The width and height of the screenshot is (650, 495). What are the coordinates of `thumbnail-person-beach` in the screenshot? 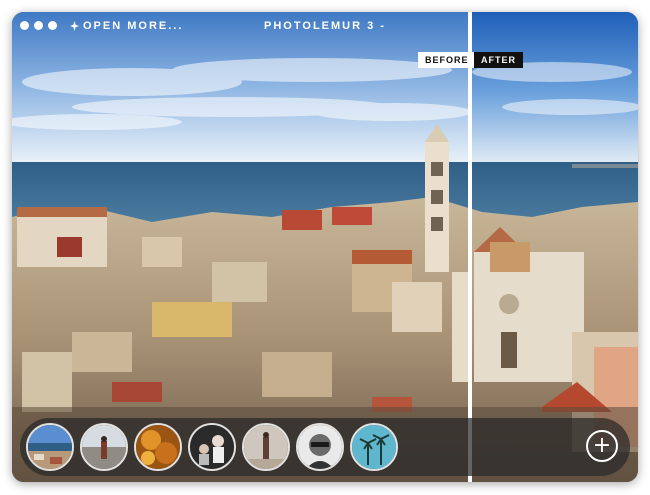 It's located at (104, 447).